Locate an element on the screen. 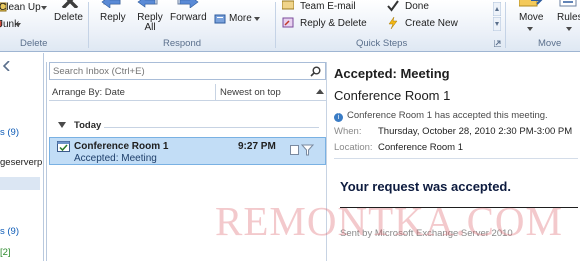 Image resolution: width=580 pixels, height=261 pixels. sort-order-label: Newest on top is located at coordinates (250, 92).